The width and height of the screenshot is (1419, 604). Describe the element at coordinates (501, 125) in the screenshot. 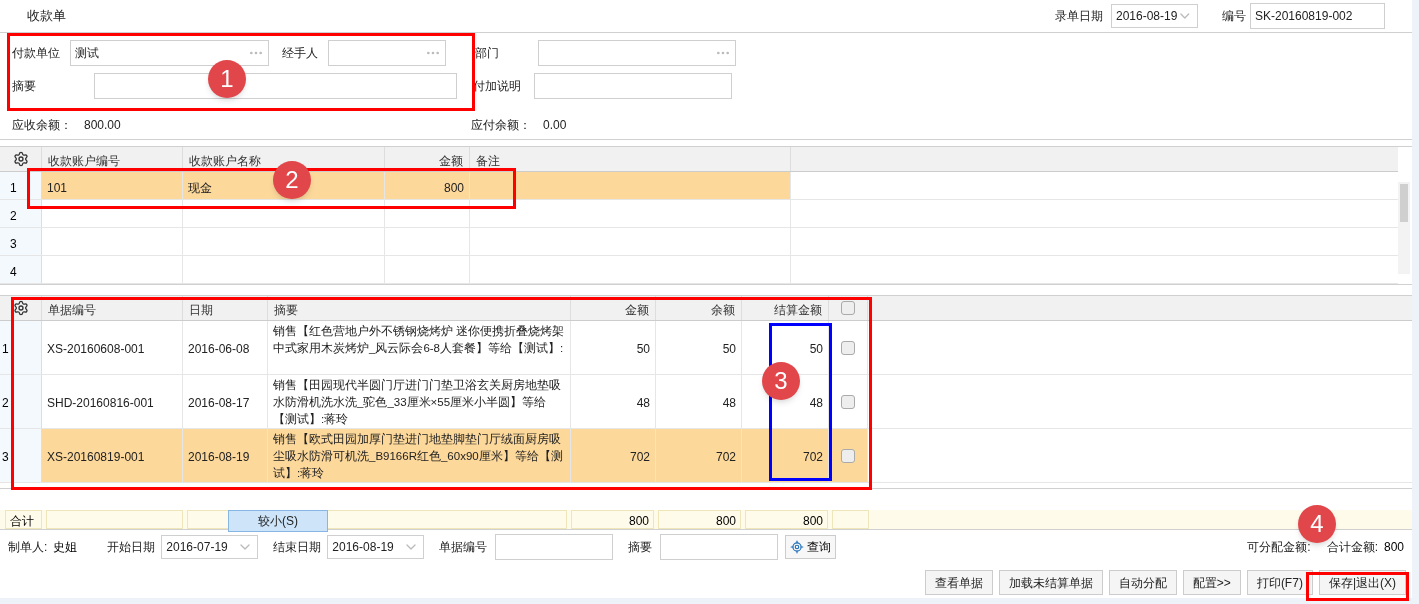

I see `field-label: 应付余额：` at that location.